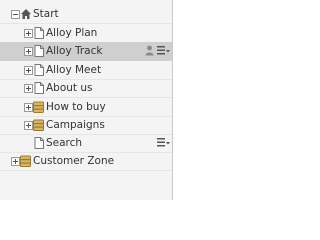  Describe the element at coordinates (76, 107) in the screenshot. I see `tree-node-label: How to buy` at that location.